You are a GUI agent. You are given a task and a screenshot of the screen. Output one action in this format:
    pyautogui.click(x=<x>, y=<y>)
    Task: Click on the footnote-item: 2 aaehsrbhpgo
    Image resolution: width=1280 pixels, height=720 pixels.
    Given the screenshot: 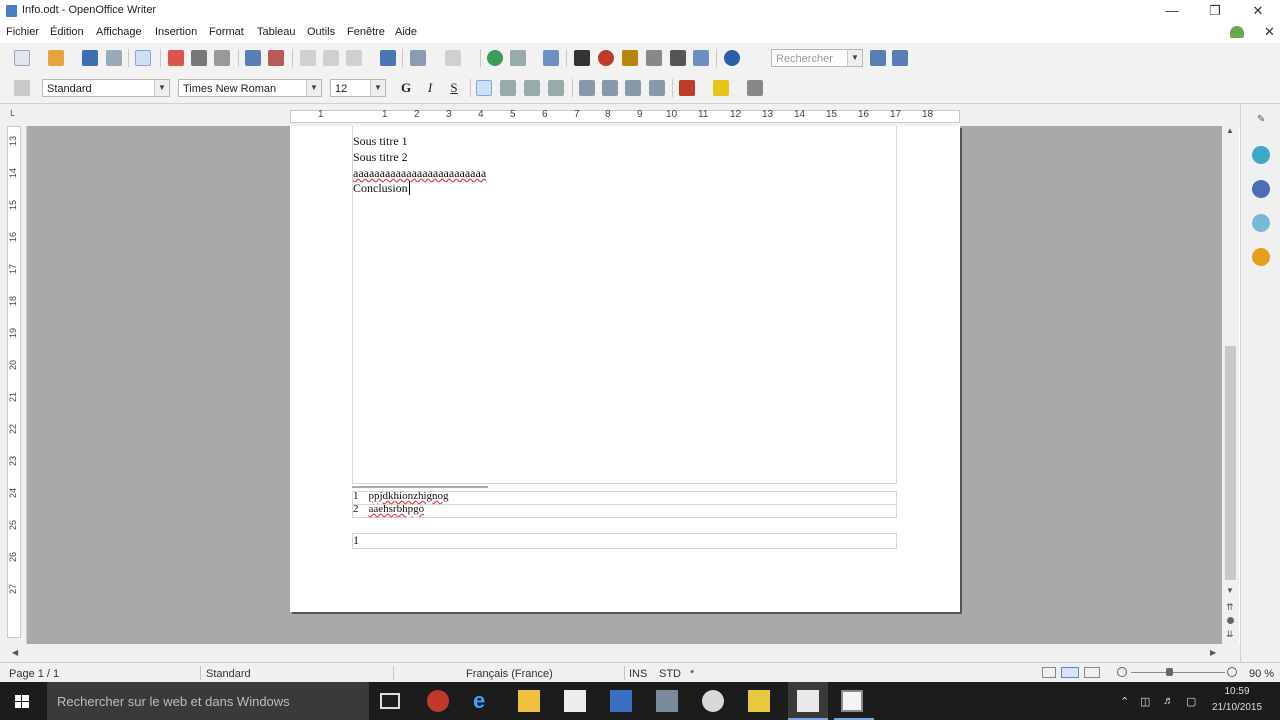 What is the action you would take?
    pyautogui.click(x=388, y=509)
    